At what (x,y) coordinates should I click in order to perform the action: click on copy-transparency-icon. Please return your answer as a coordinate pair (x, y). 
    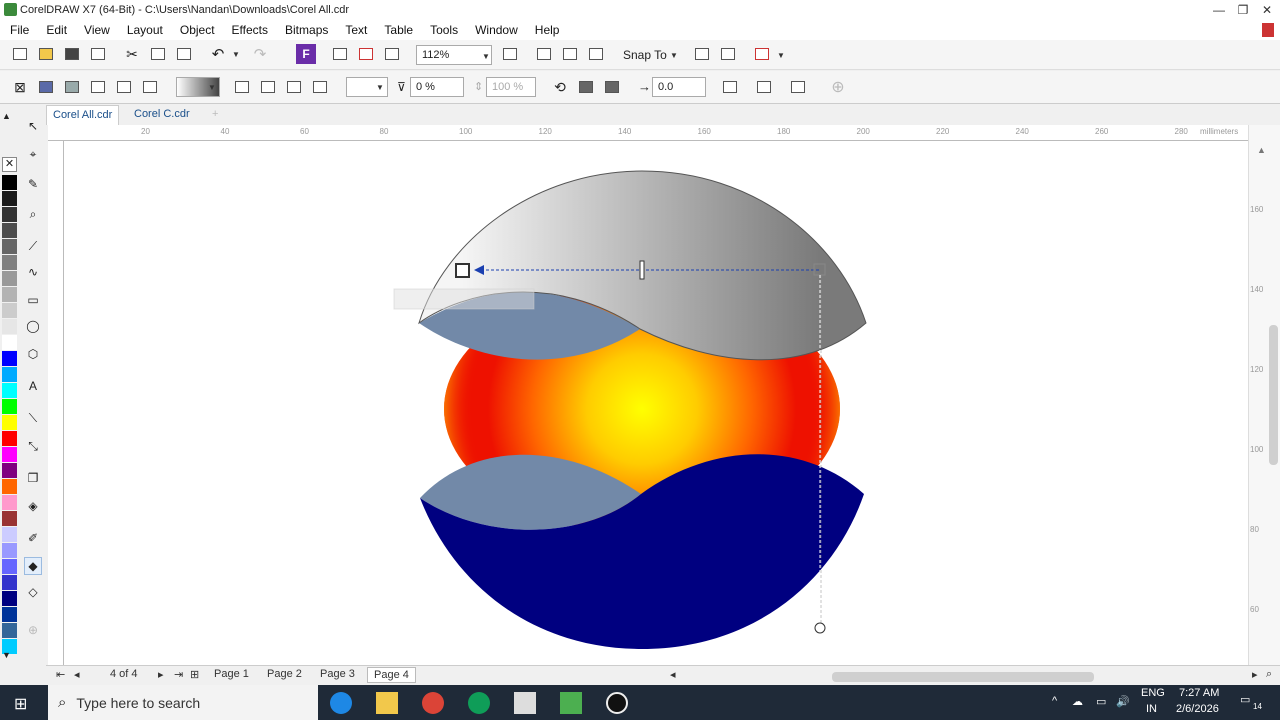
    Looking at the image, I should click on (764, 87).